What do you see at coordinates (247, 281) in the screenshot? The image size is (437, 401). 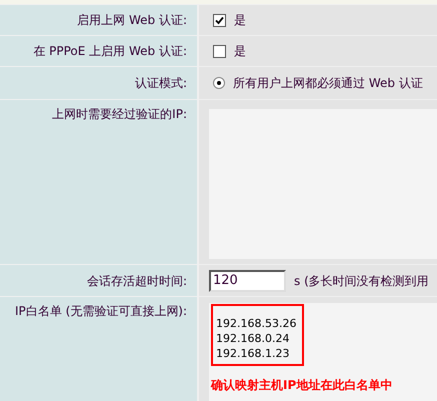 I see `timeout-input: 120` at bounding box center [247, 281].